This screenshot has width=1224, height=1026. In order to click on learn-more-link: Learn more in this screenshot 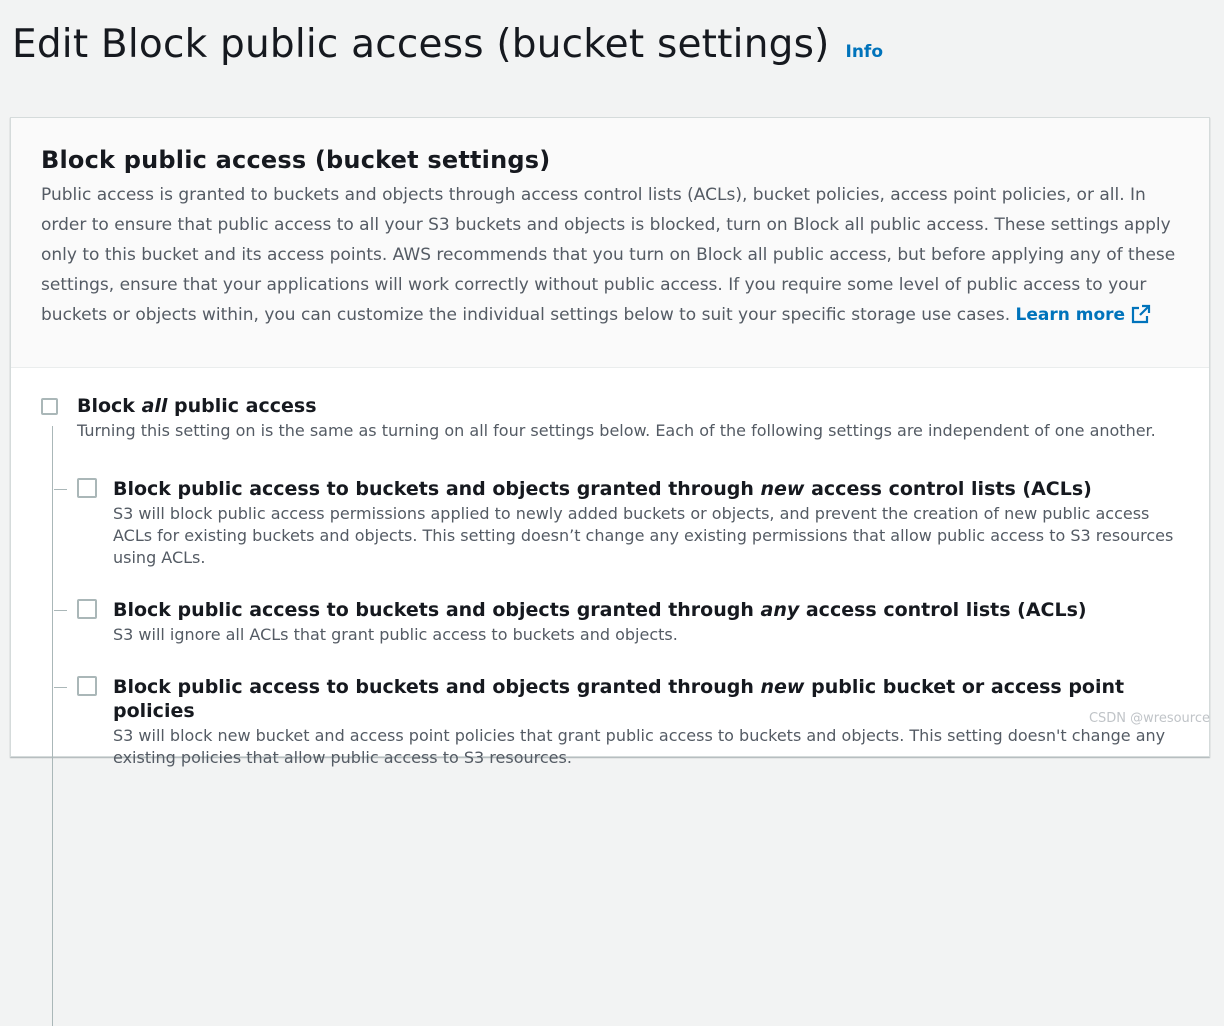, I will do `click(1084, 315)`.